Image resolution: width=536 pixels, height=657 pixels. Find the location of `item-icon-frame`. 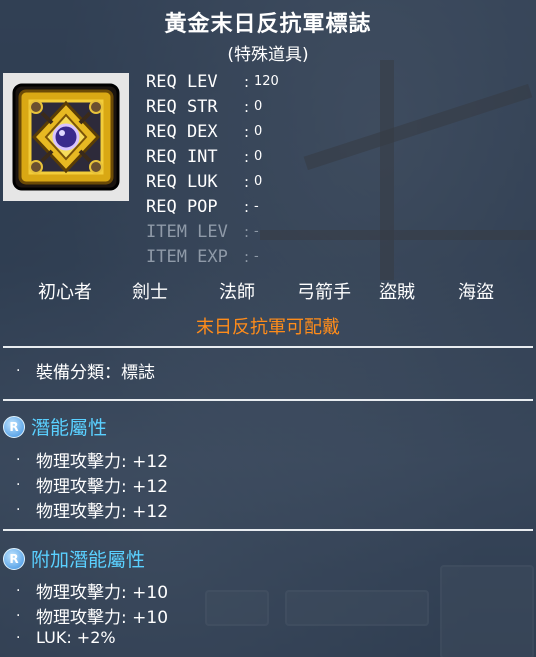

item-icon-frame is located at coordinates (66, 137).